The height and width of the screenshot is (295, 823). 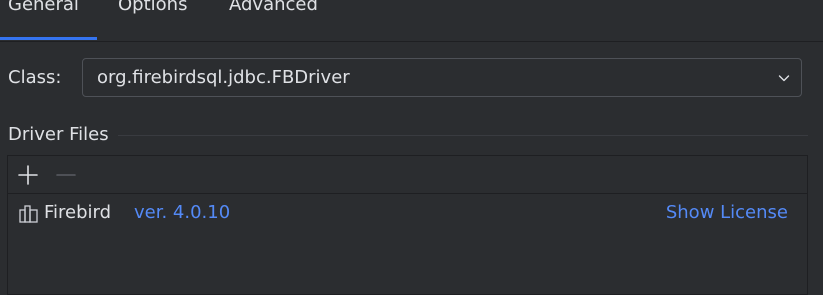 I want to click on selected-tab-indicator, so click(x=48, y=38).